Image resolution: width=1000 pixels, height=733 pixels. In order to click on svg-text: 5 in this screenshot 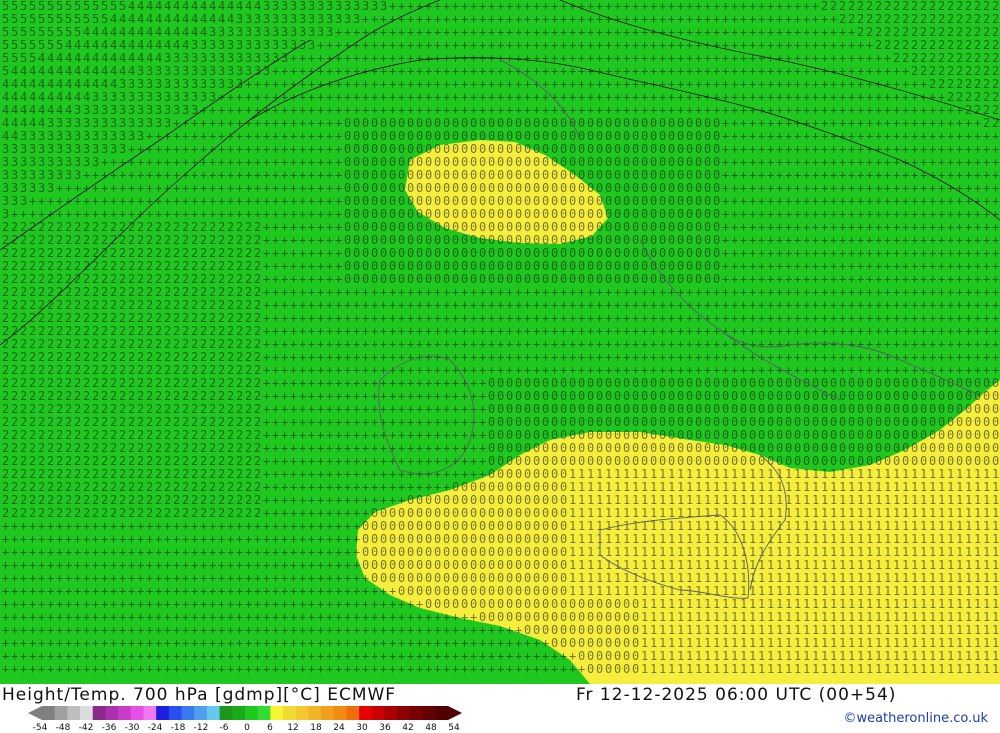, I will do `click(14, 58)`.